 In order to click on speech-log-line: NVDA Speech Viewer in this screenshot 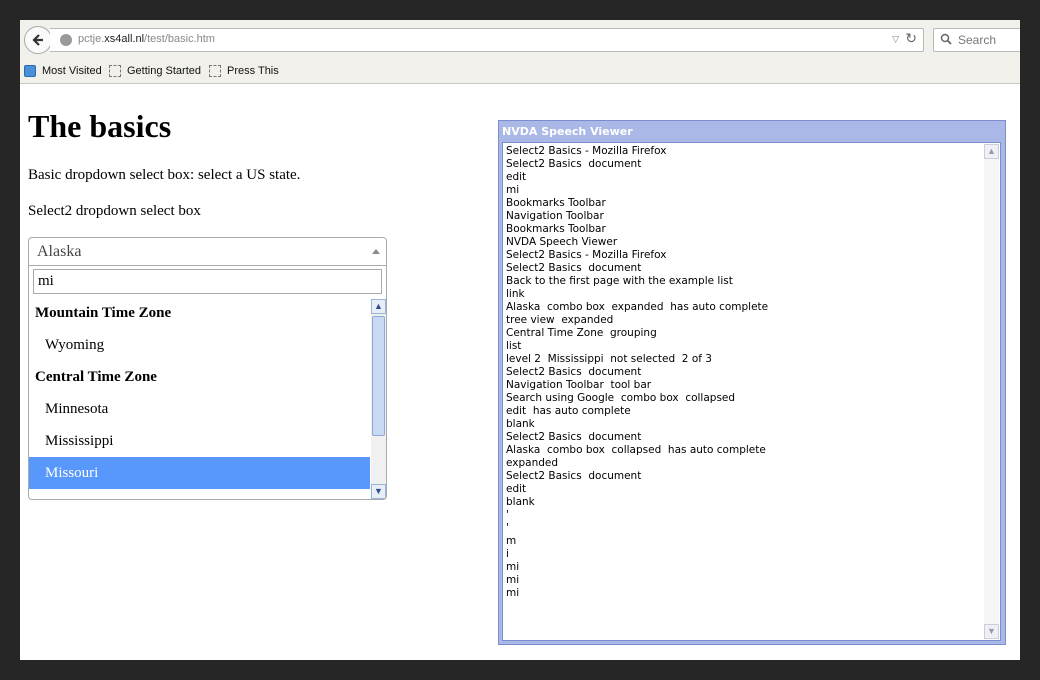, I will do `click(562, 242)`.